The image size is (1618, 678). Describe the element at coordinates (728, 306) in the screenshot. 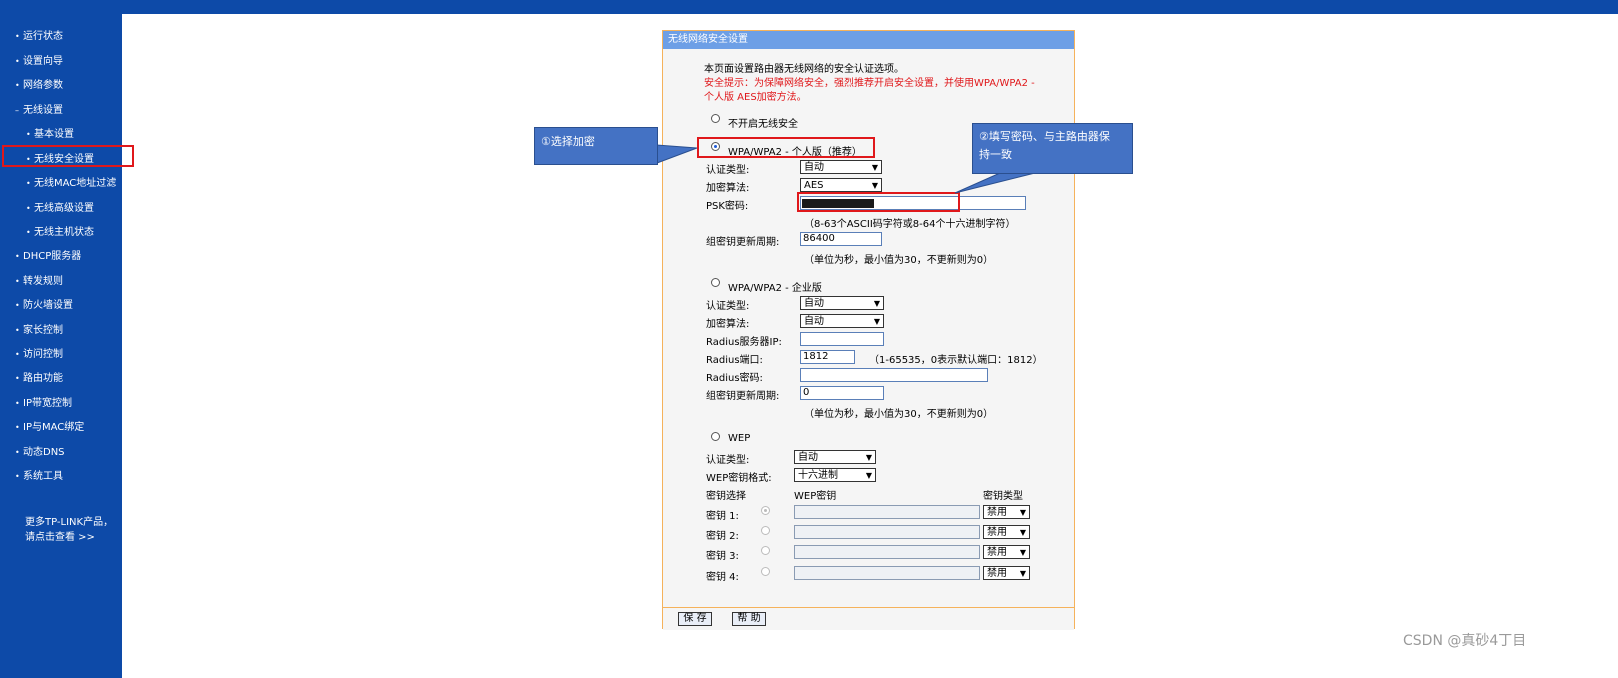

I see `enterprise-auth-label: 认证类型:` at that location.